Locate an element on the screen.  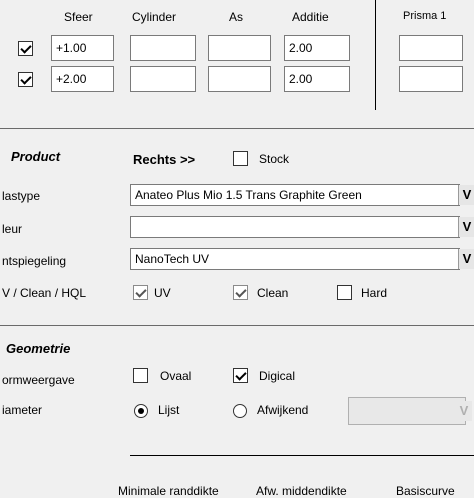
prisma-divider is located at coordinates (375, 55).